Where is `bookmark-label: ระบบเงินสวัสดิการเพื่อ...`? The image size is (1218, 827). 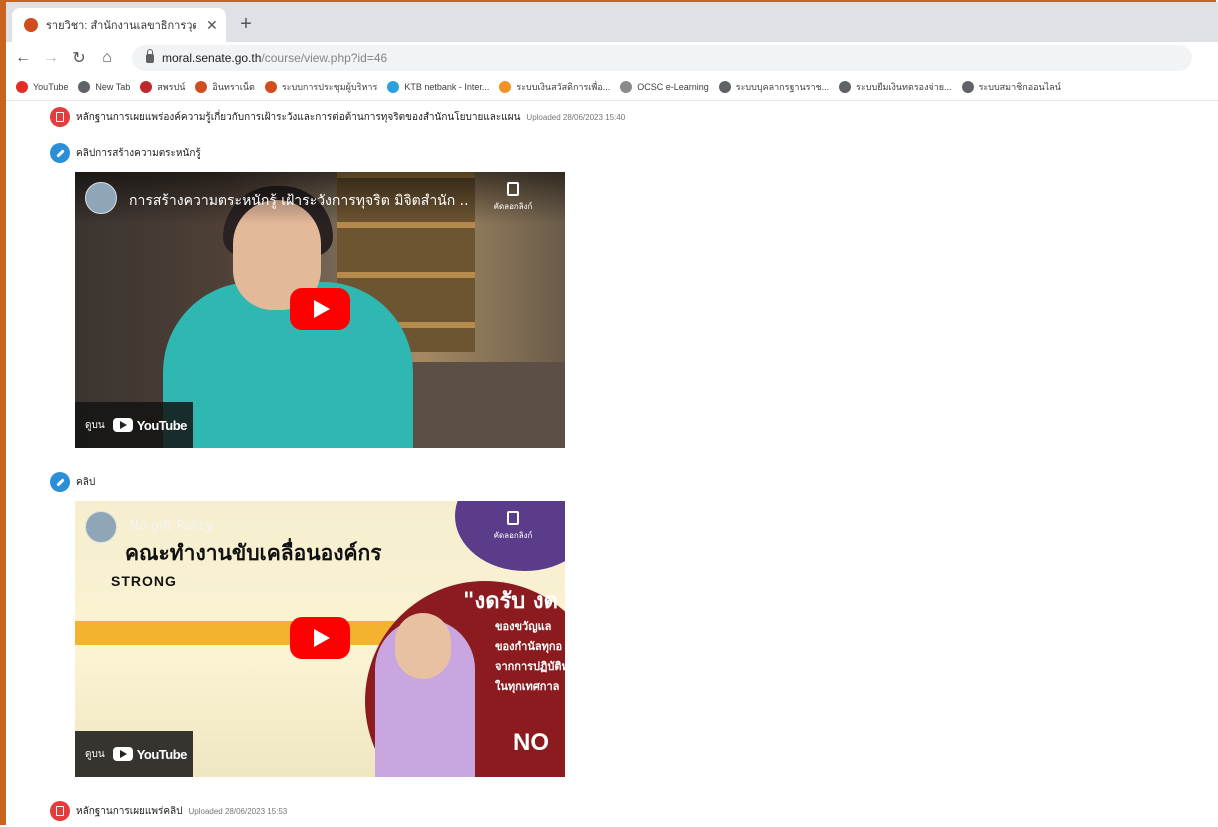 bookmark-label: ระบบเงินสวัสดิการเพื่อ... is located at coordinates (563, 87).